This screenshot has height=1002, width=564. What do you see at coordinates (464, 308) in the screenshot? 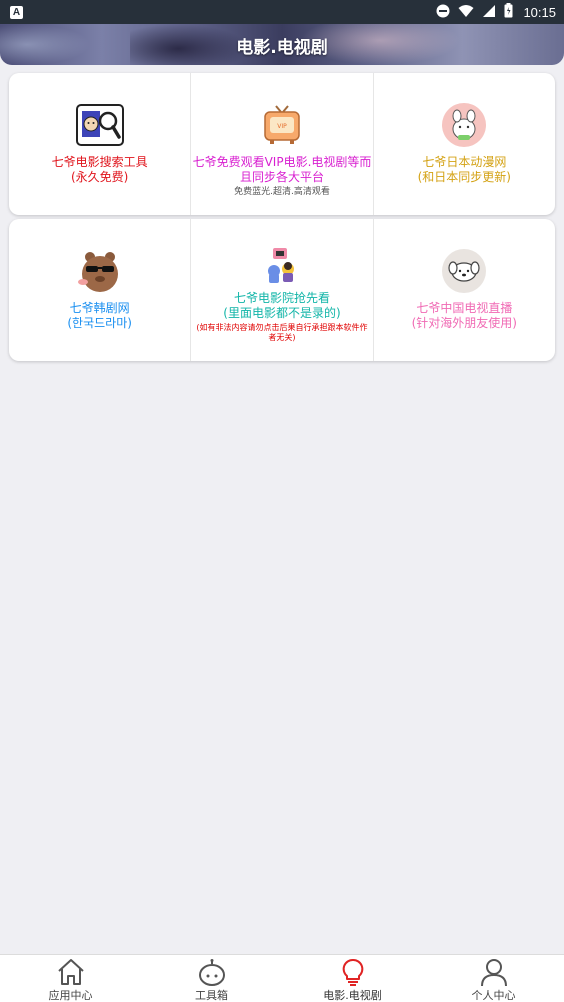
I see `item-title: 七爷中国电视直播` at bounding box center [464, 308].